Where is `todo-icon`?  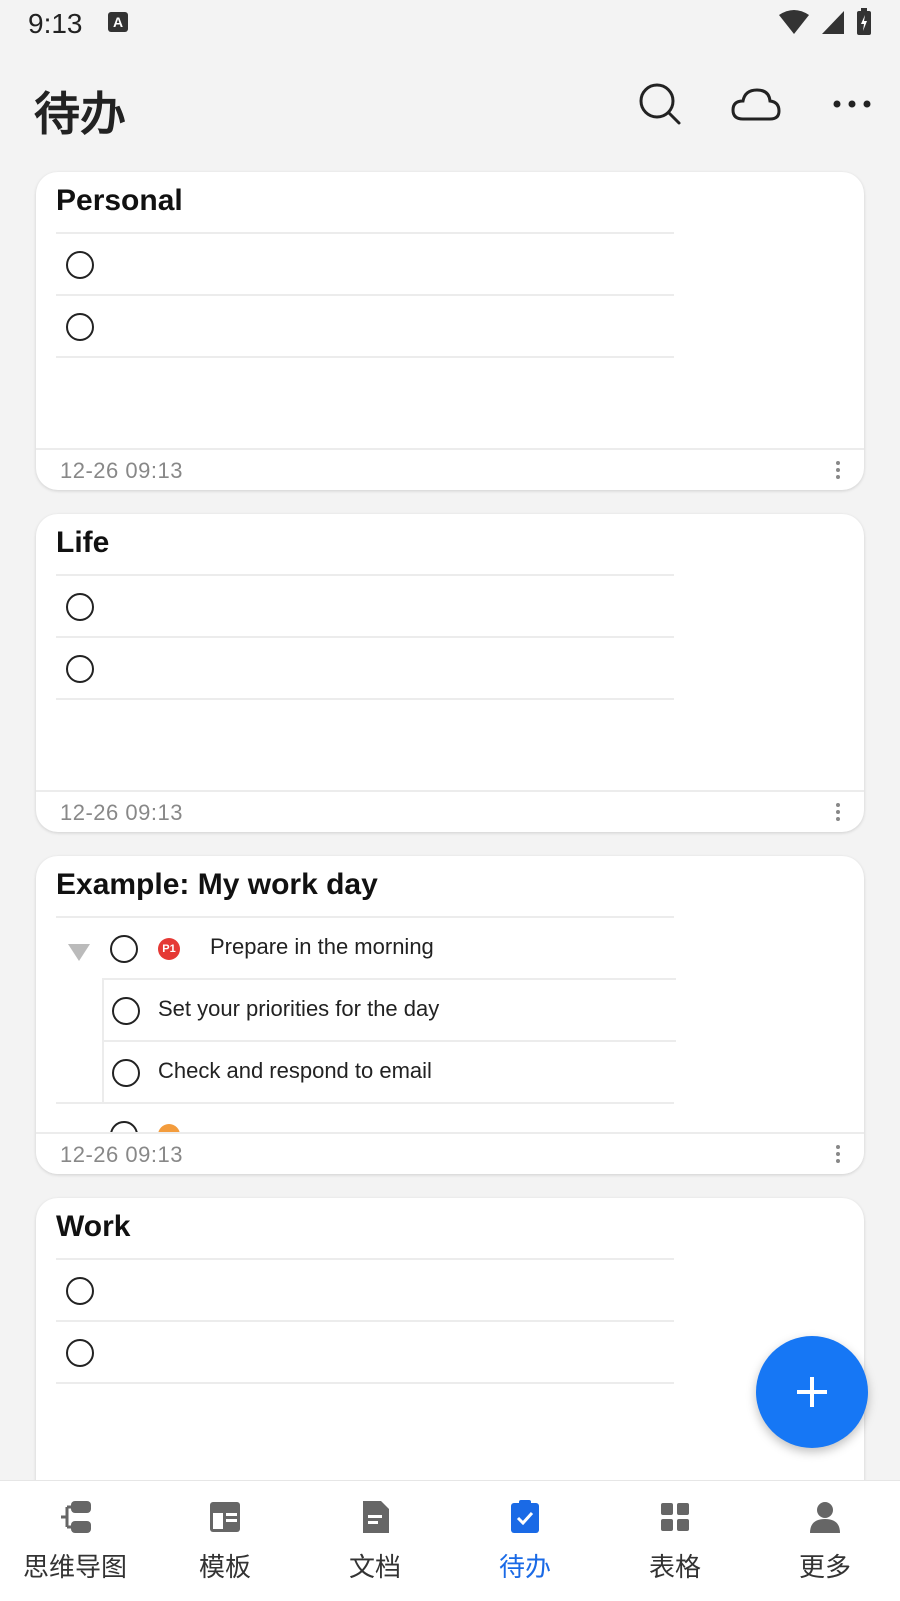 todo-icon is located at coordinates (525, 1516).